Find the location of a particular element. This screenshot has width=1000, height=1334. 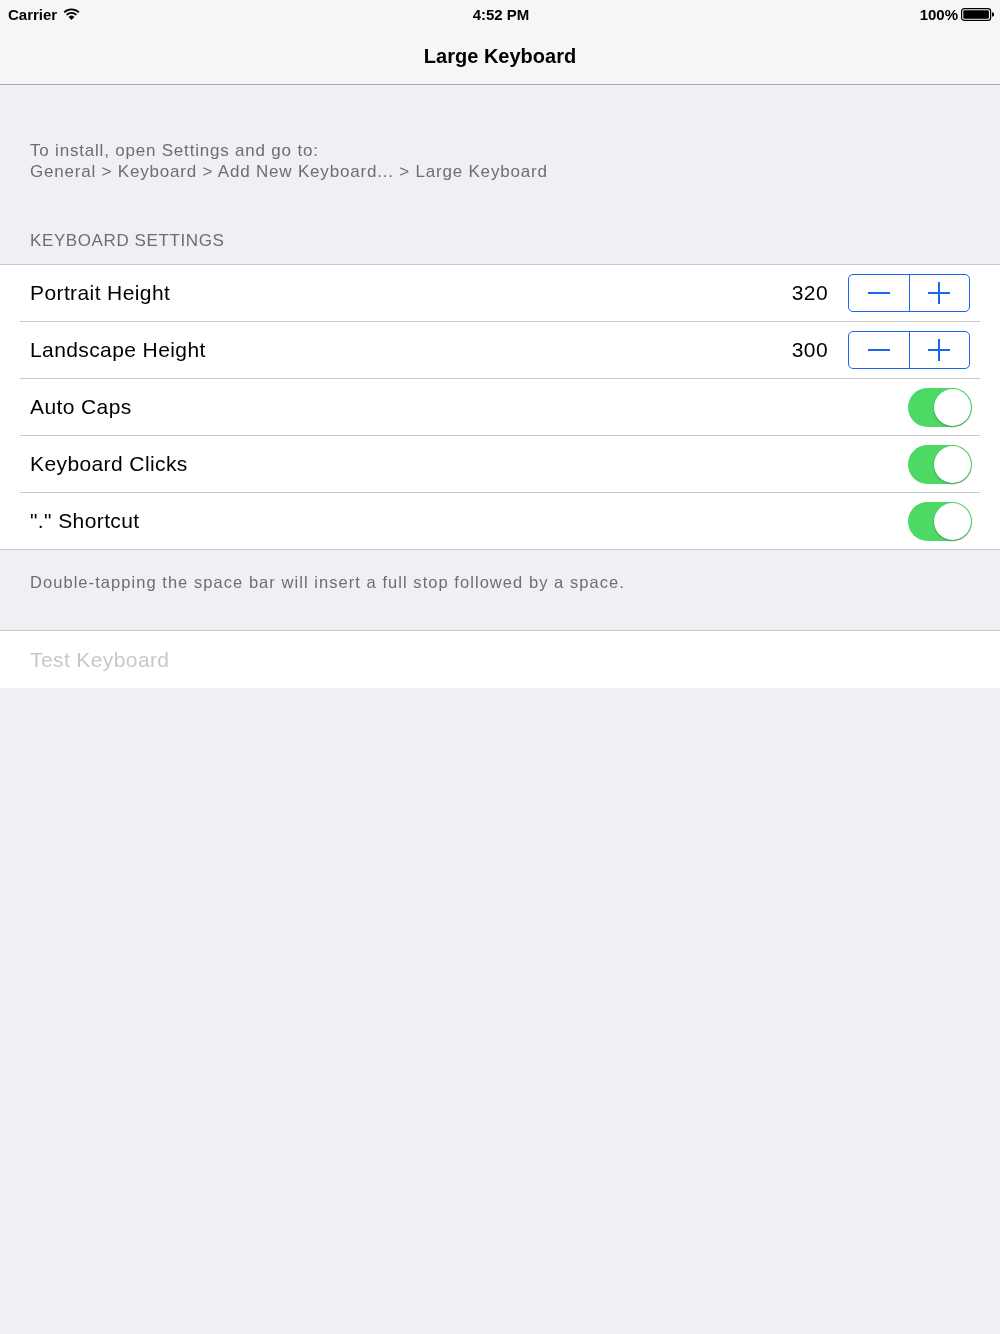

setting-label: Keyboard Clicks is located at coordinates (109, 464).